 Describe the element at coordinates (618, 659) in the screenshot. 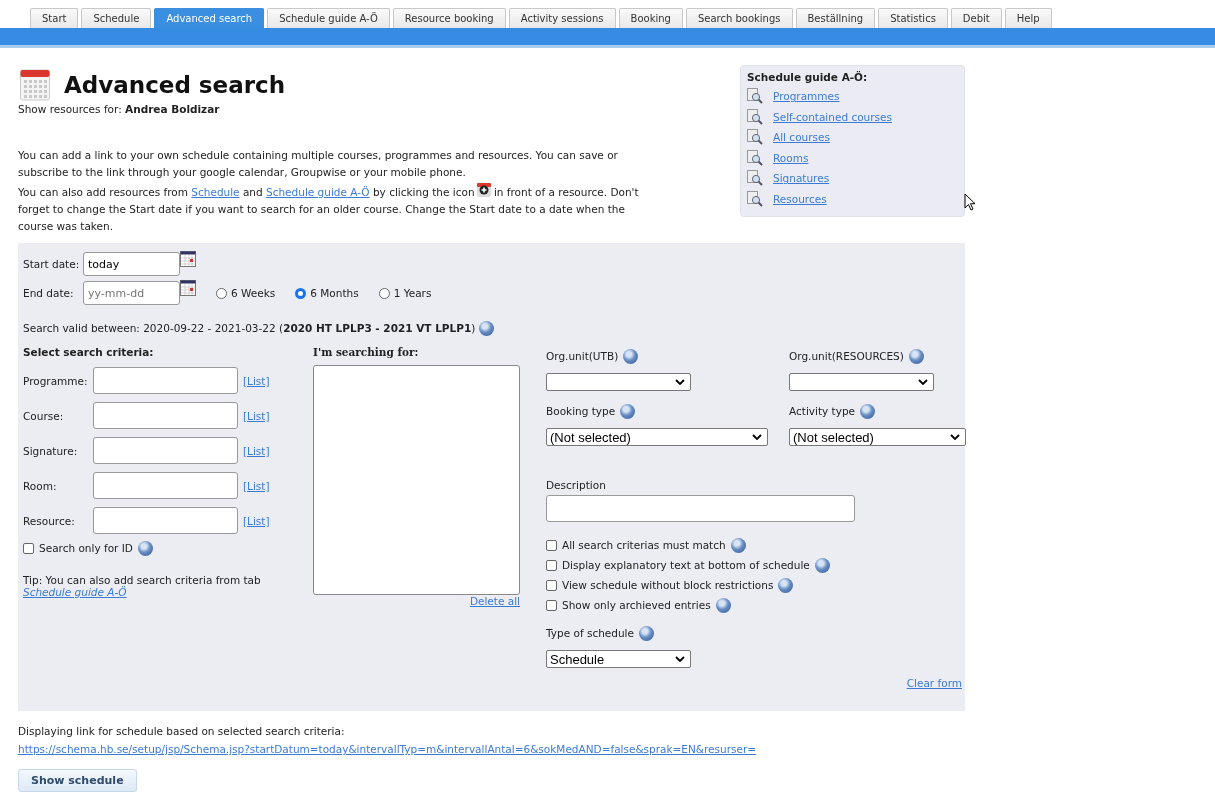

I see `dropdown: Schedule` at that location.